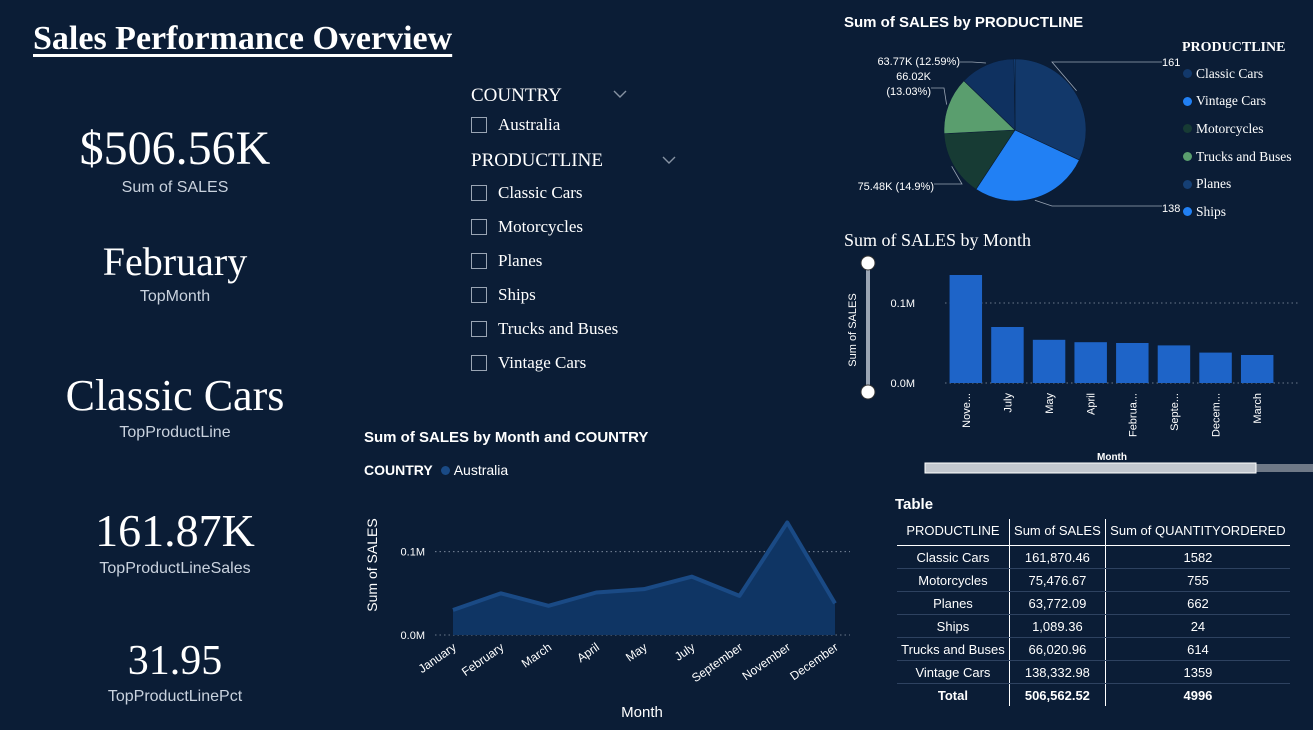  What do you see at coordinates (1090, 468) in the screenshot?
I see `scrollbar-thumb` at bounding box center [1090, 468].